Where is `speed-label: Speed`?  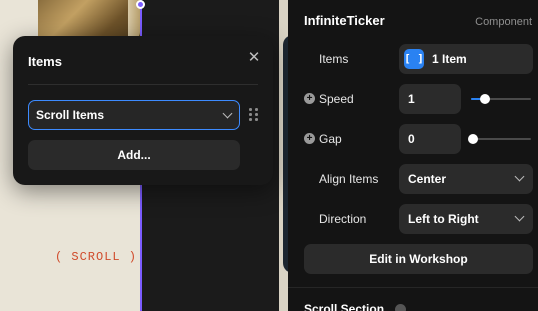 speed-label: Speed is located at coordinates (336, 99).